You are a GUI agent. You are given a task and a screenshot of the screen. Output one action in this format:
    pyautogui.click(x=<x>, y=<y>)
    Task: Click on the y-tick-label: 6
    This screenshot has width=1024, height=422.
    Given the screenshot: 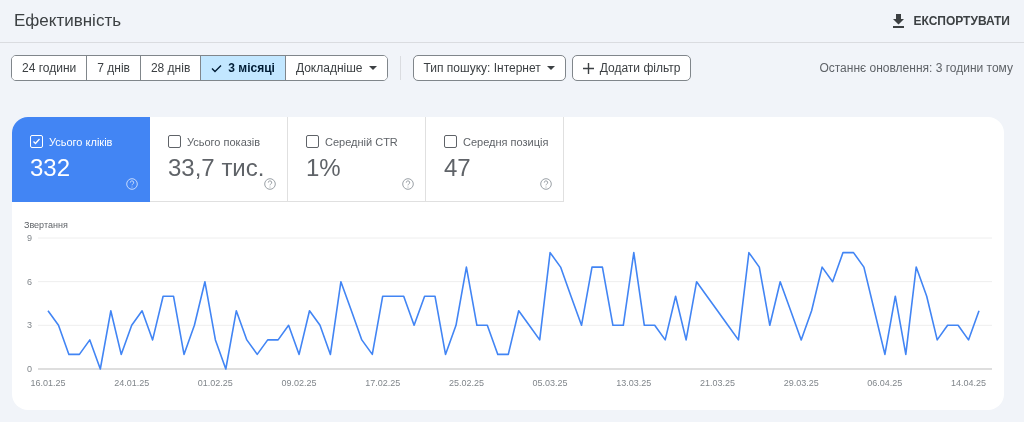 What is the action you would take?
    pyautogui.click(x=29, y=281)
    